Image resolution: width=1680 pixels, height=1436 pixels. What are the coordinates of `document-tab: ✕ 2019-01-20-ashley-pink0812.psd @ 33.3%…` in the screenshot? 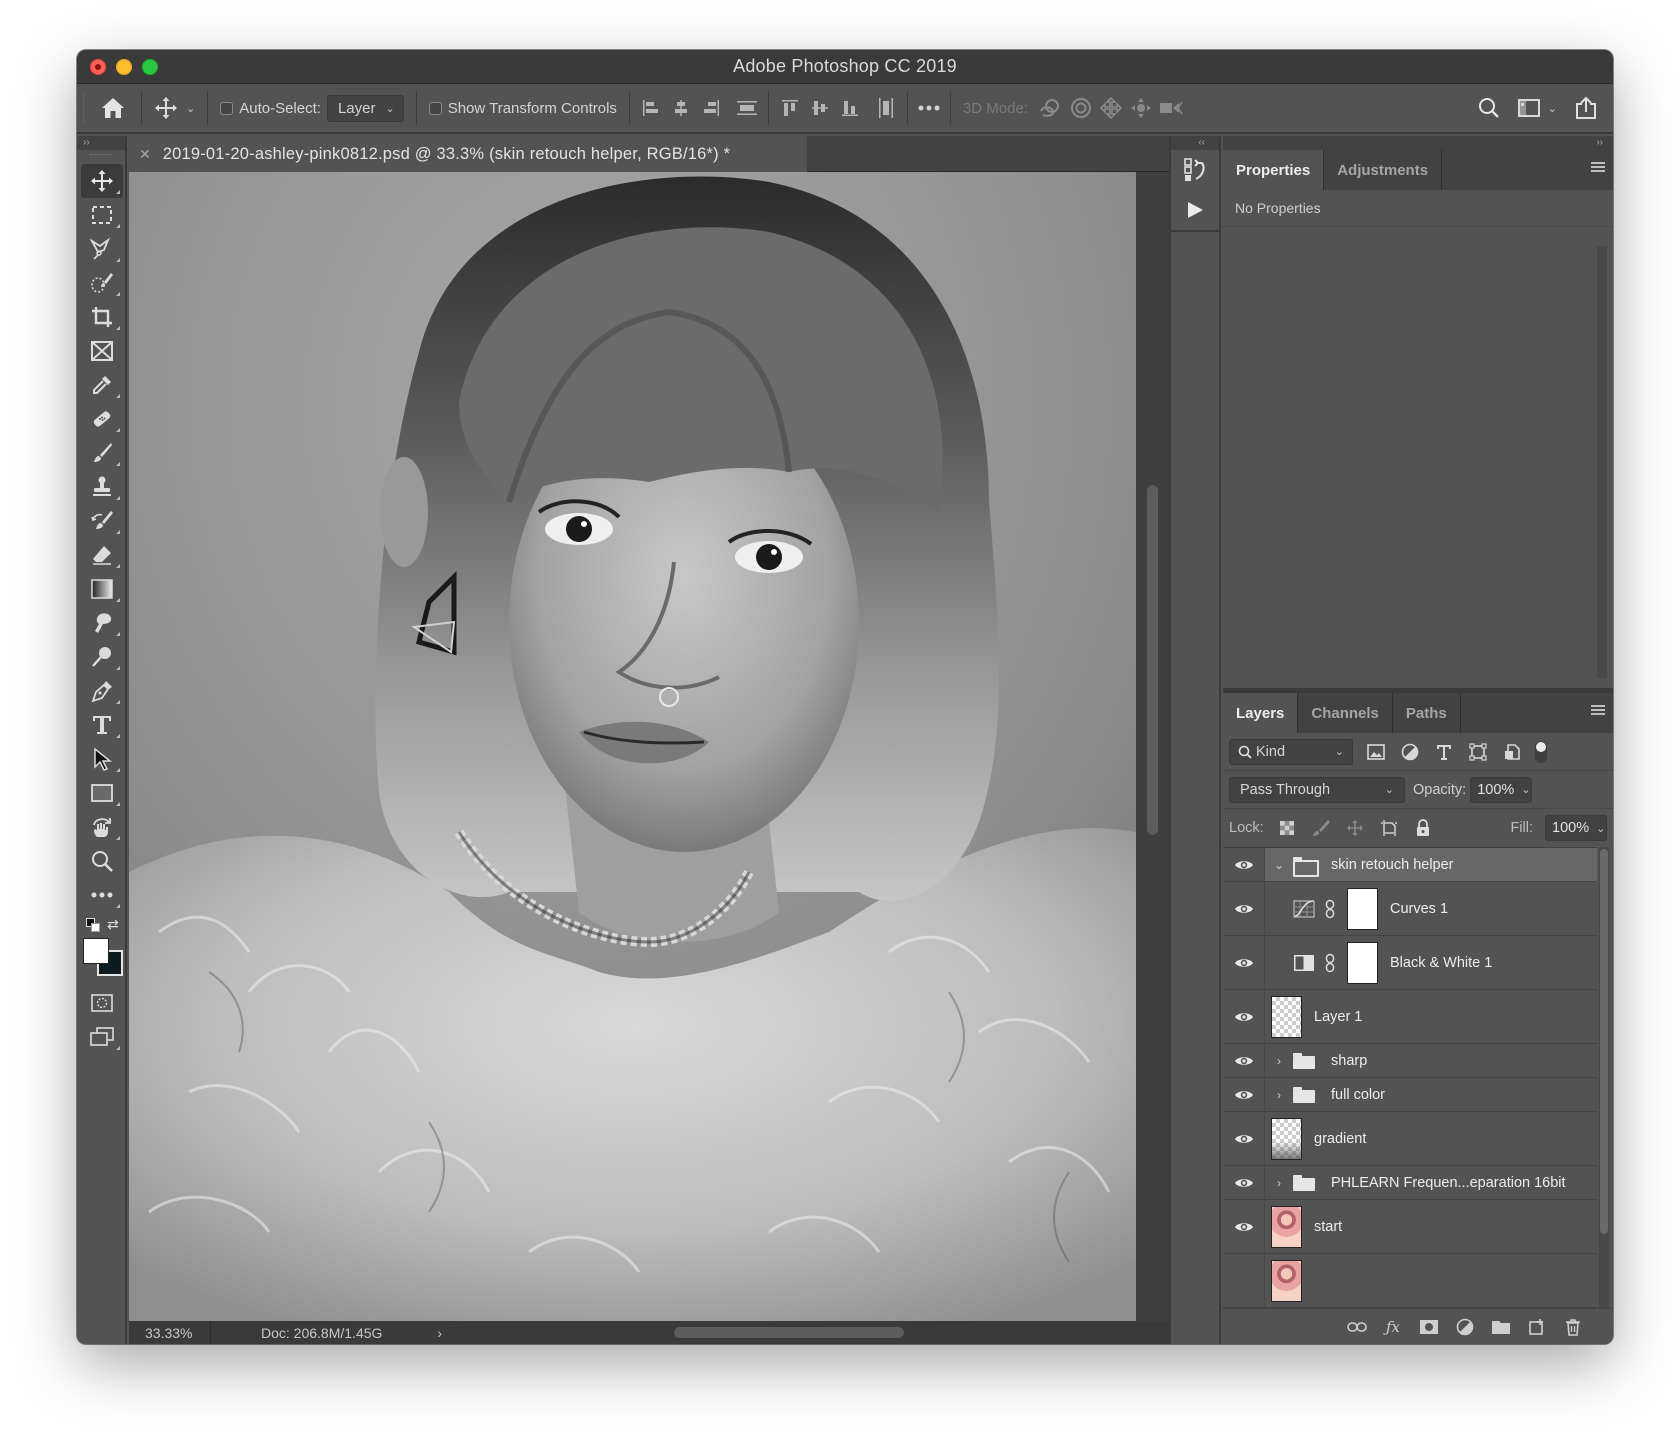 It's located at (468, 154).